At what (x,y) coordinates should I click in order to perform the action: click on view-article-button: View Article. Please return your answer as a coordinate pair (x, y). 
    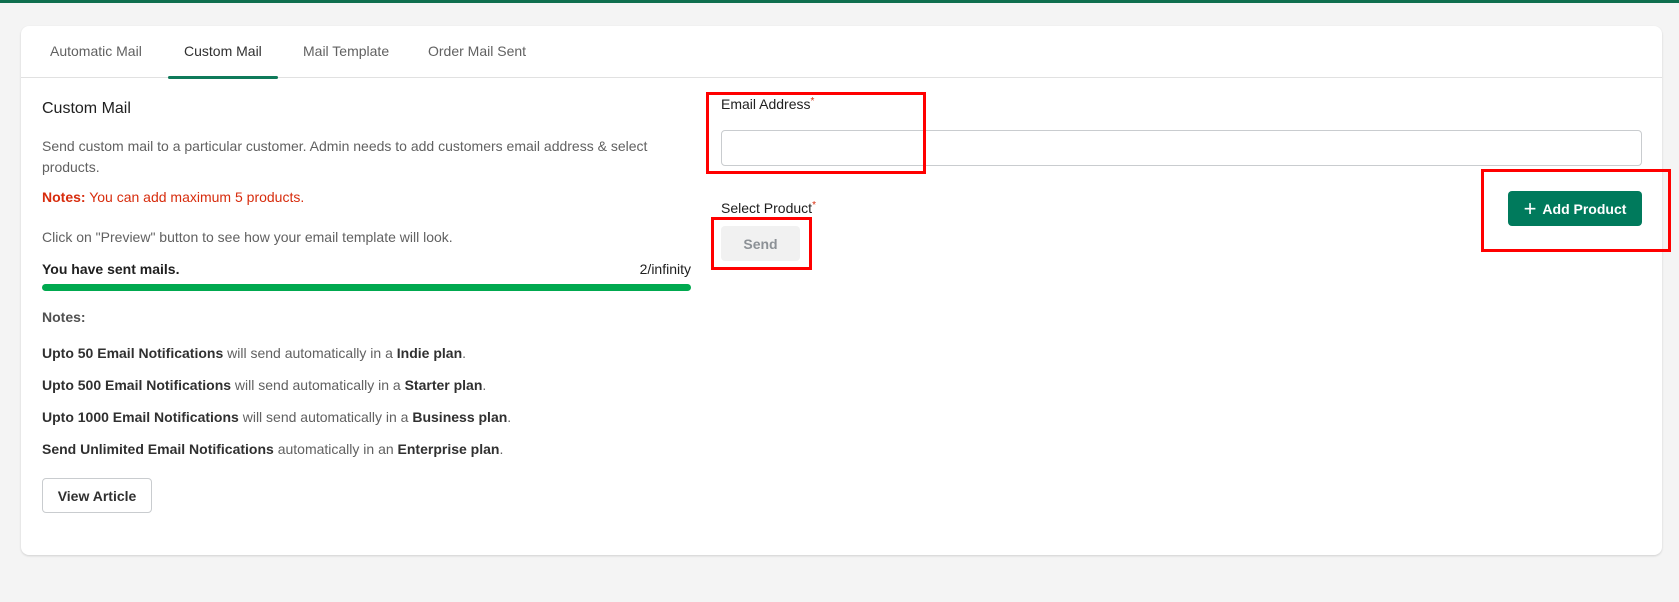
    Looking at the image, I should click on (97, 495).